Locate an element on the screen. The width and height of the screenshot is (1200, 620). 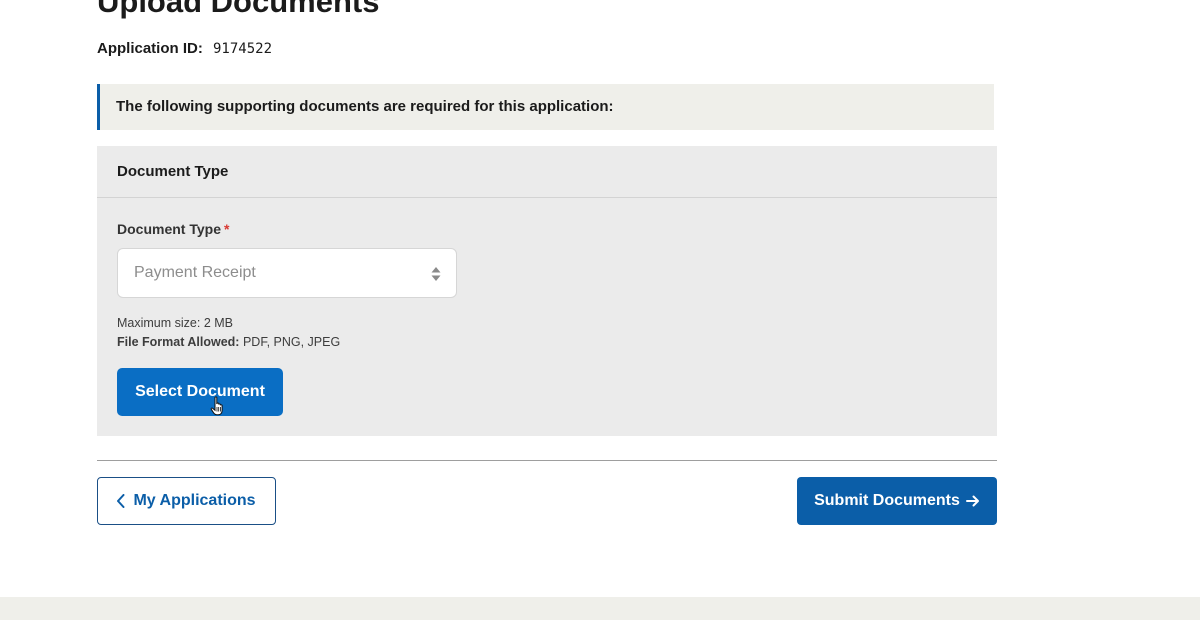
application-id-value: 9174522 is located at coordinates (243, 49).